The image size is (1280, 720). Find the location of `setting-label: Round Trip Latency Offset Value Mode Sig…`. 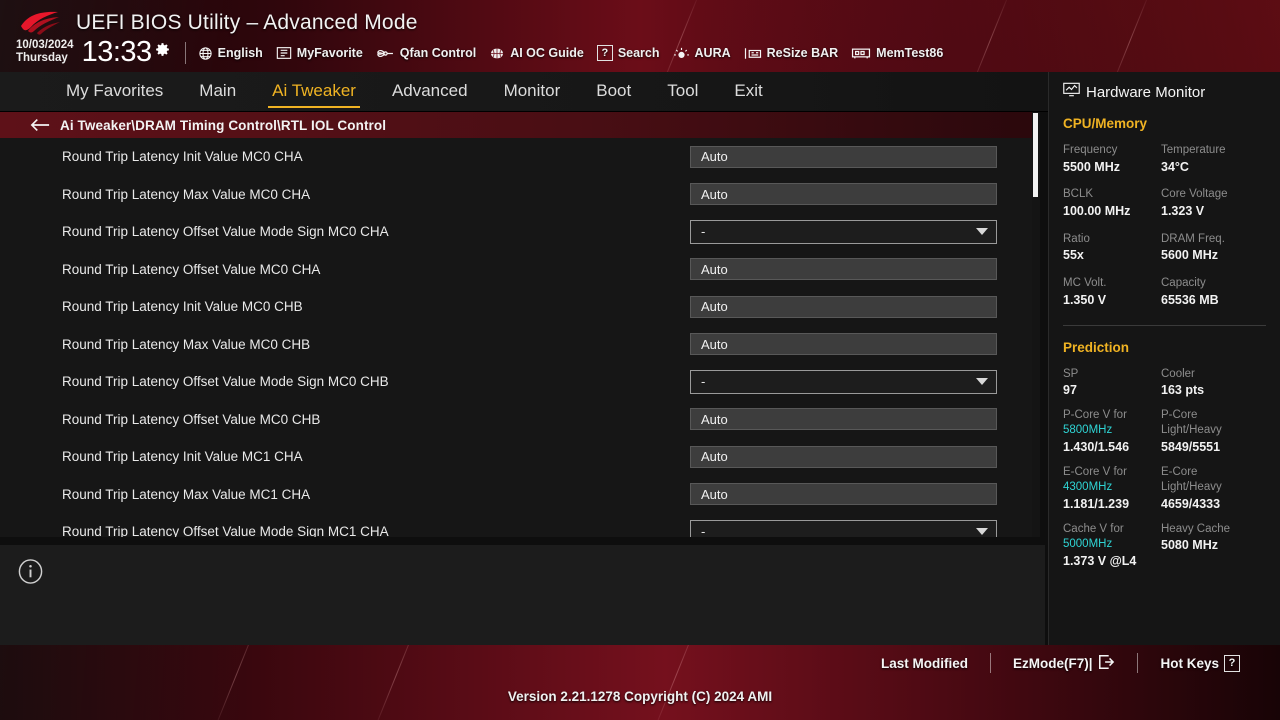

setting-label: Round Trip Latency Offset Value Mode Sig… is located at coordinates (225, 382).